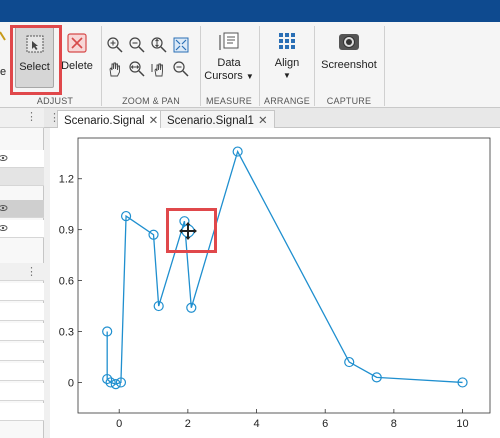  I want to click on cut-off-tool-label: e, so click(3, 72).